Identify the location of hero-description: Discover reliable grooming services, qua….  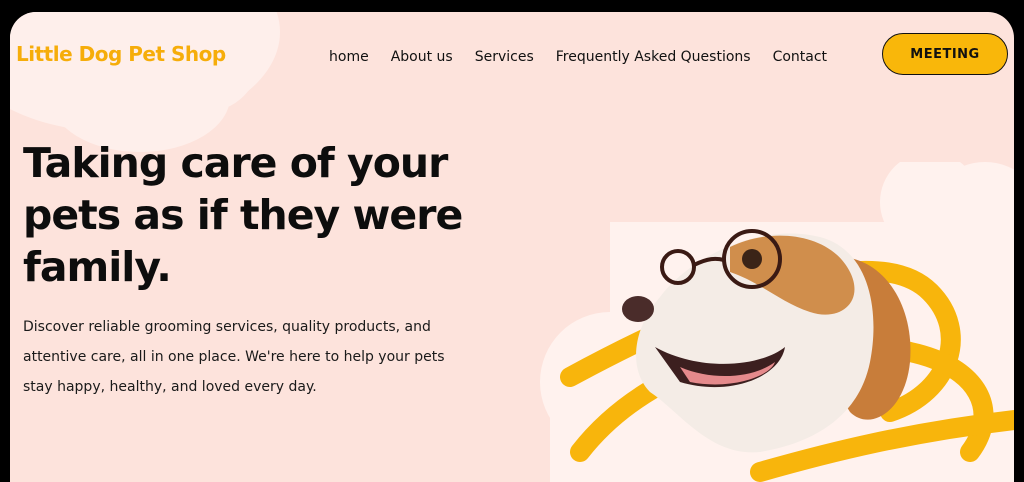
(234, 357).